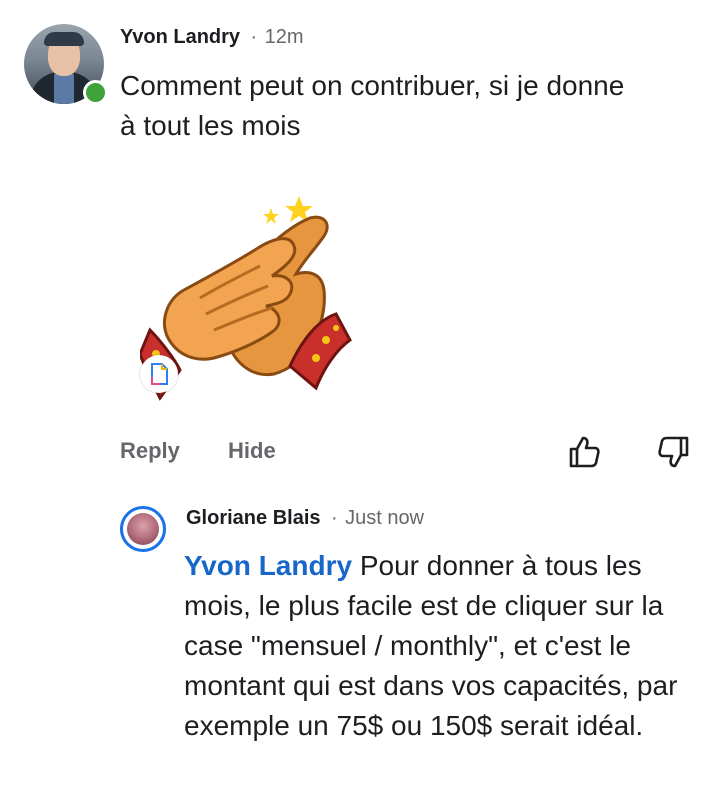  Describe the element at coordinates (284, 37) in the screenshot. I see `timestamp: 12m` at that location.